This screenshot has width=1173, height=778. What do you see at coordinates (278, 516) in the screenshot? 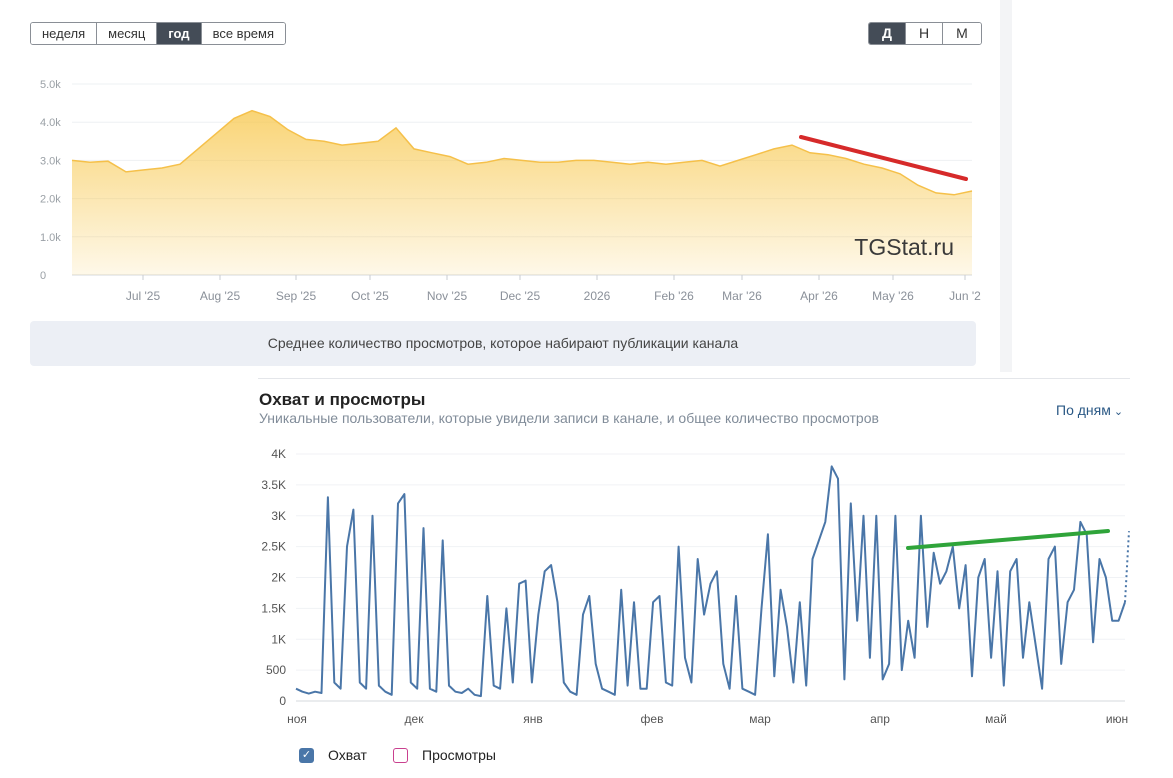
I see `y-tick-label: 3K` at bounding box center [278, 516].